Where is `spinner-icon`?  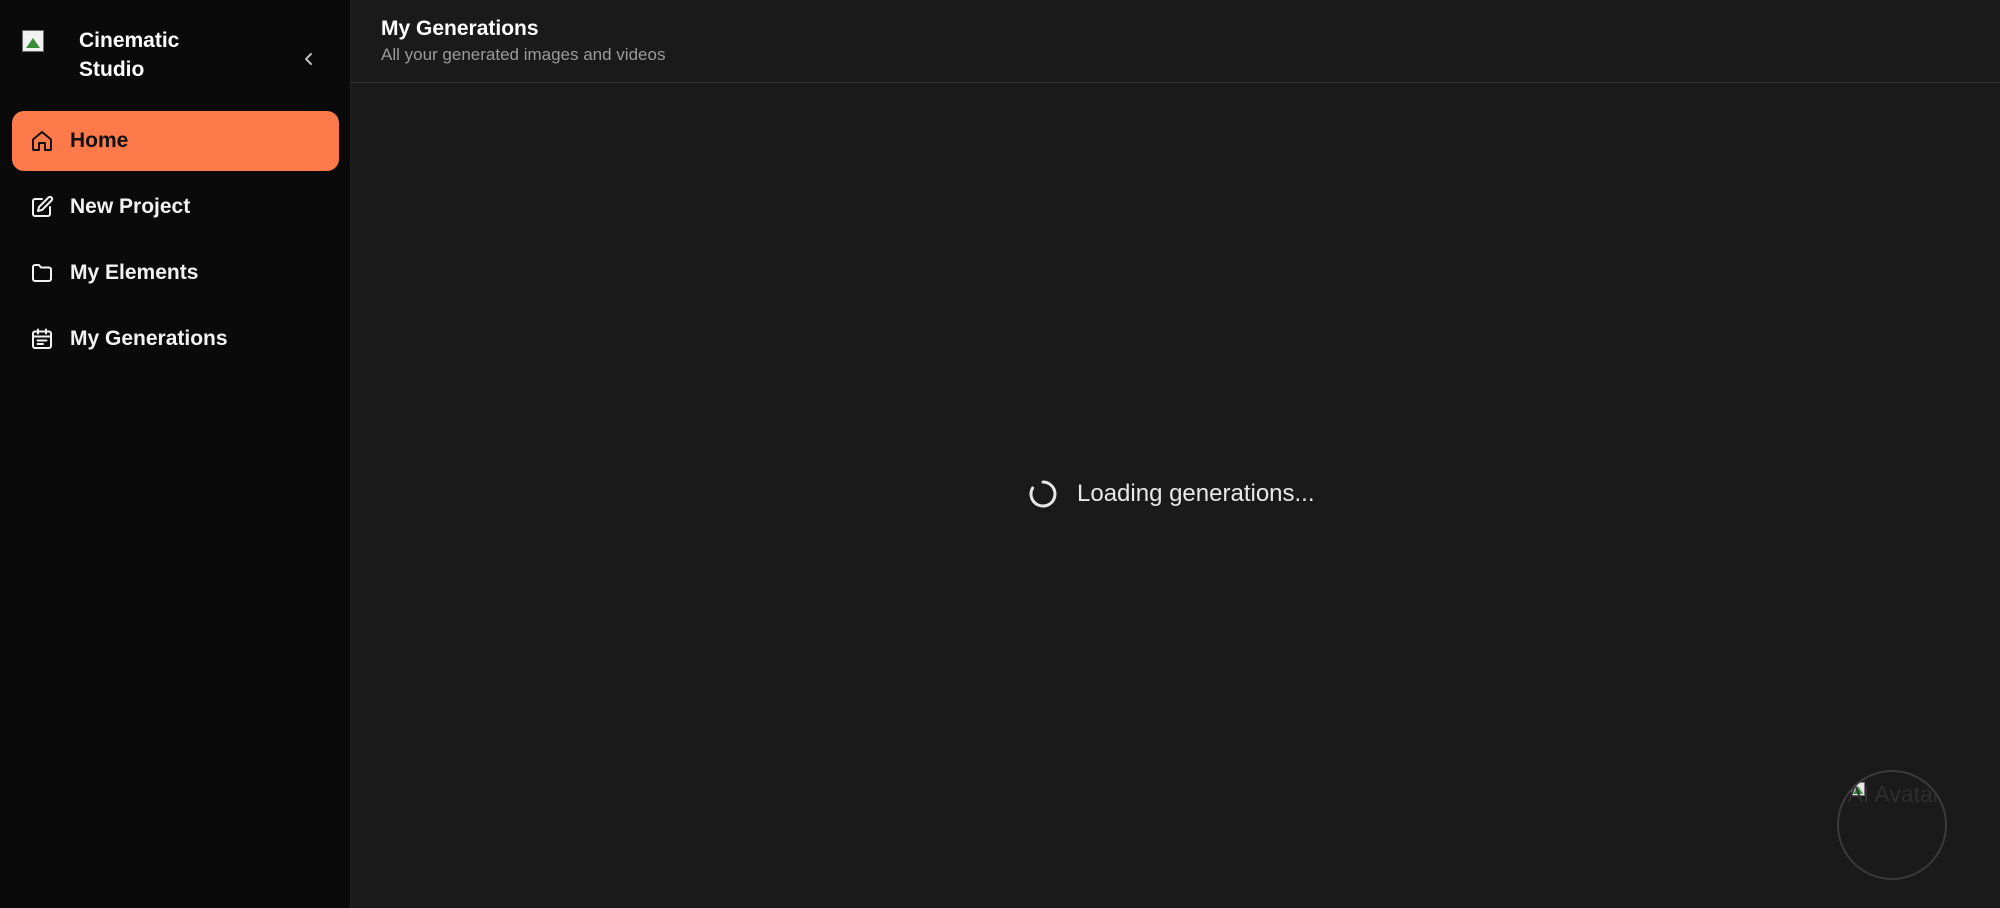 spinner-icon is located at coordinates (1043, 494).